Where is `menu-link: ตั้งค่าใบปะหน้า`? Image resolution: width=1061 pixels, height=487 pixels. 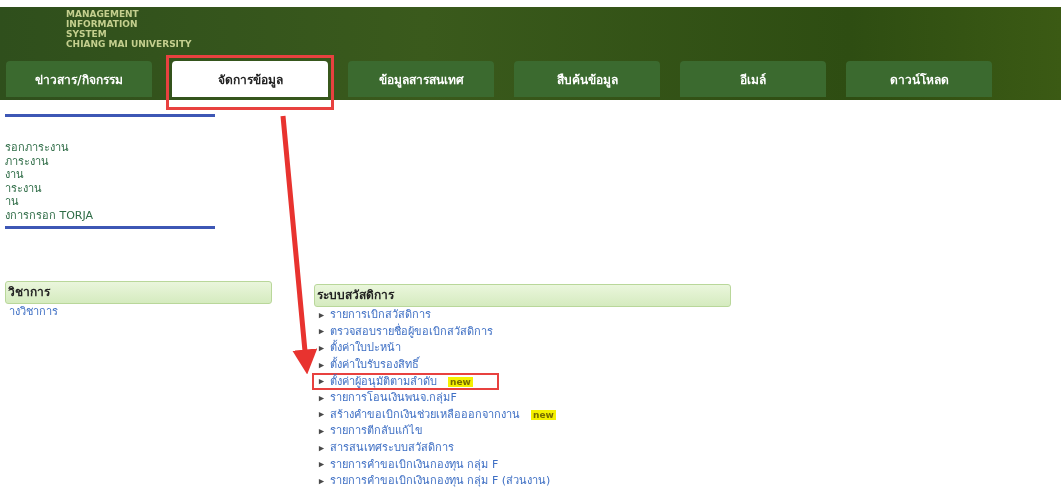
menu-link: ตั้งค่าใบปะหน้า is located at coordinates (365, 348).